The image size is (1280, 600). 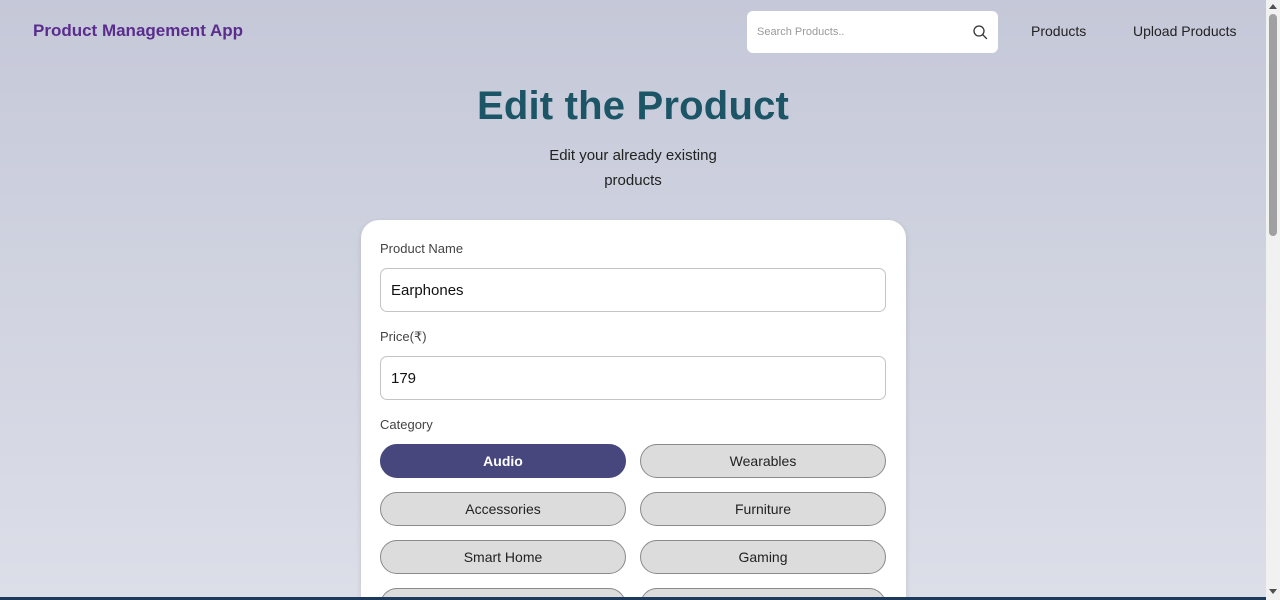 I want to click on product-name-label: Product Name, so click(x=422, y=248).